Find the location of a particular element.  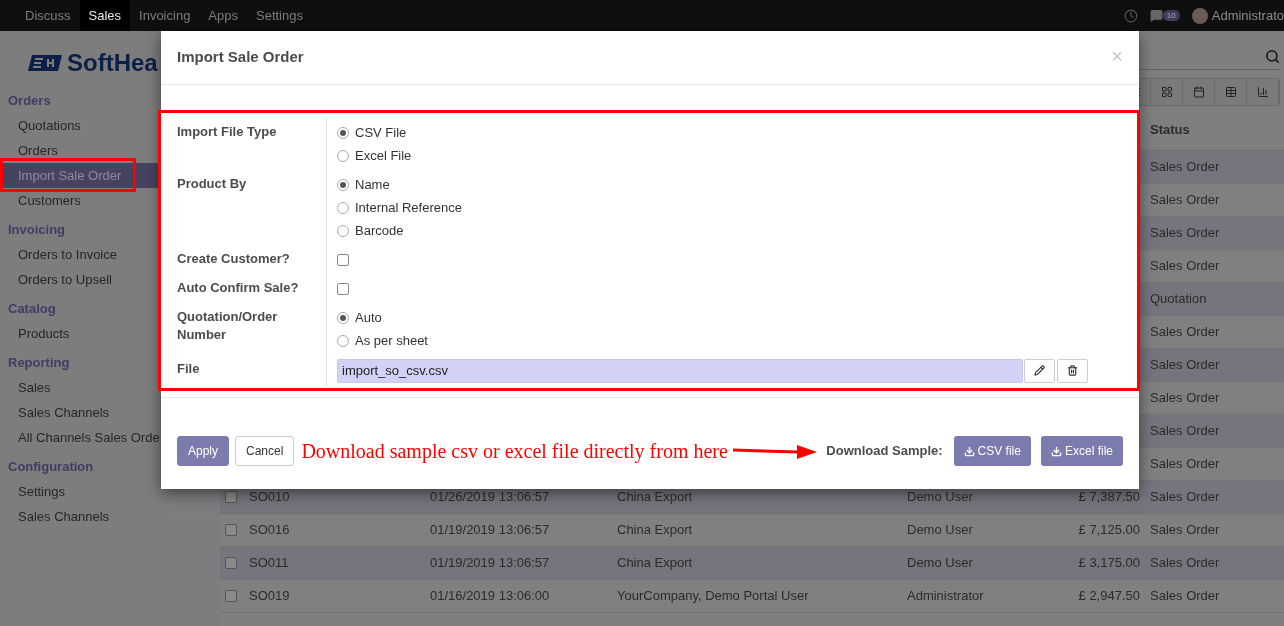

radio-label: Barcode is located at coordinates (379, 230).